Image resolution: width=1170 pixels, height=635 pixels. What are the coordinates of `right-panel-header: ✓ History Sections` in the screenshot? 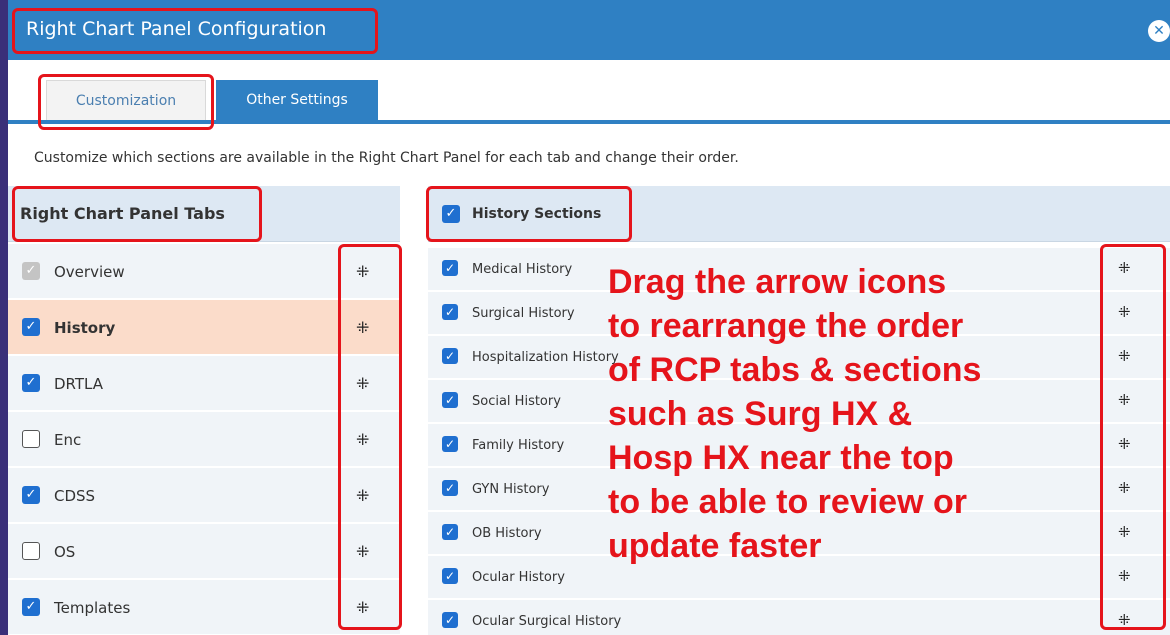 It's located at (799, 214).